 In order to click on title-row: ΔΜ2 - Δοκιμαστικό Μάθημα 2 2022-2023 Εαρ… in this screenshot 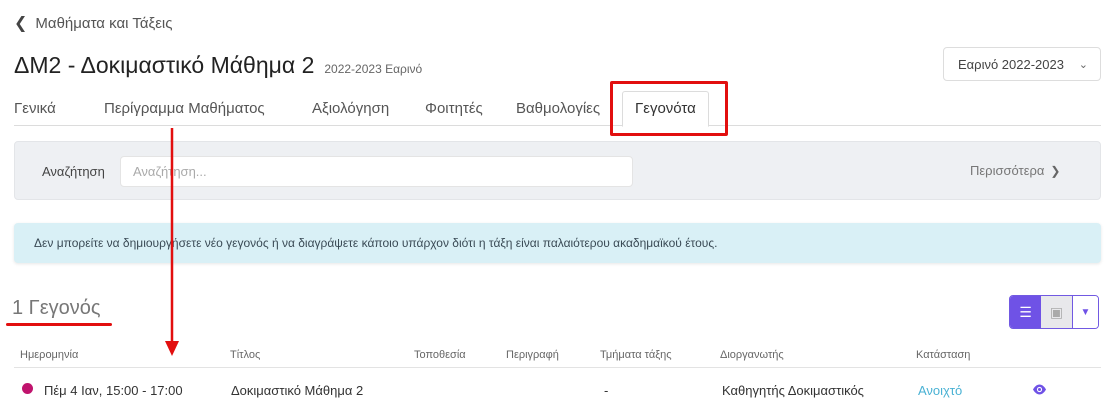, I will do `click(218, 65)`.